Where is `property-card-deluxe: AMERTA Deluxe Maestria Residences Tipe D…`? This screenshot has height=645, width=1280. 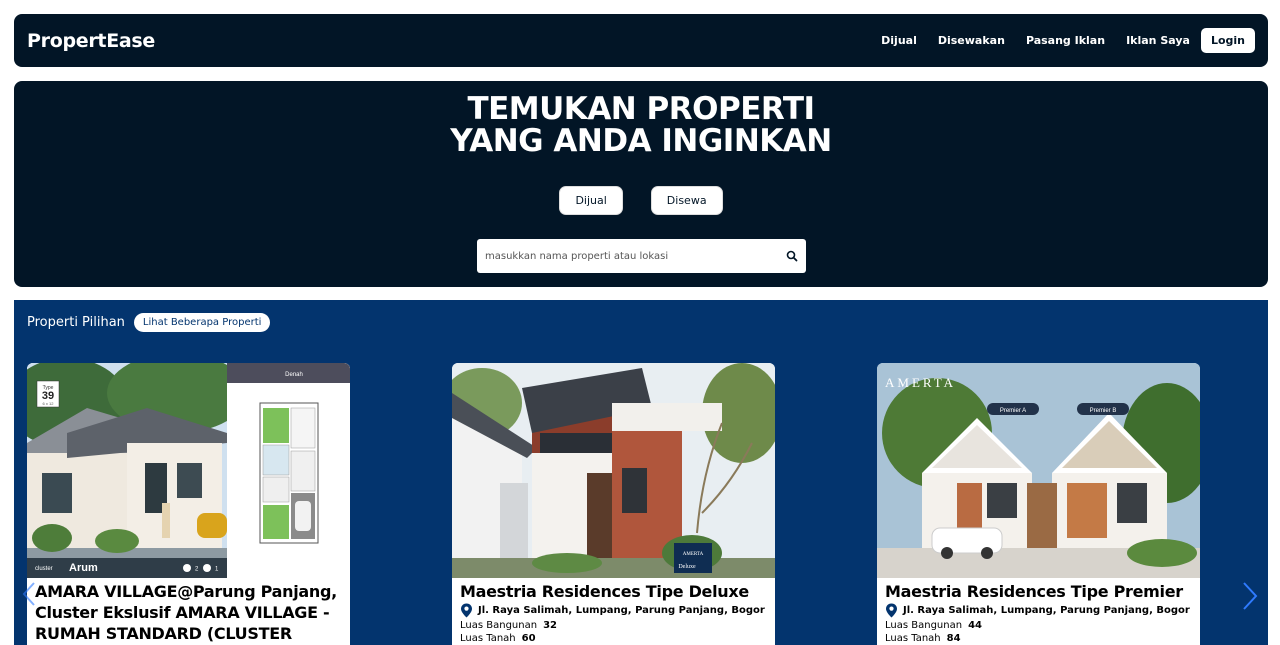 property-card-deluxe: AMERTA Deluxe Maestria Residences Tipe D… is located at coordinates (613, 504).